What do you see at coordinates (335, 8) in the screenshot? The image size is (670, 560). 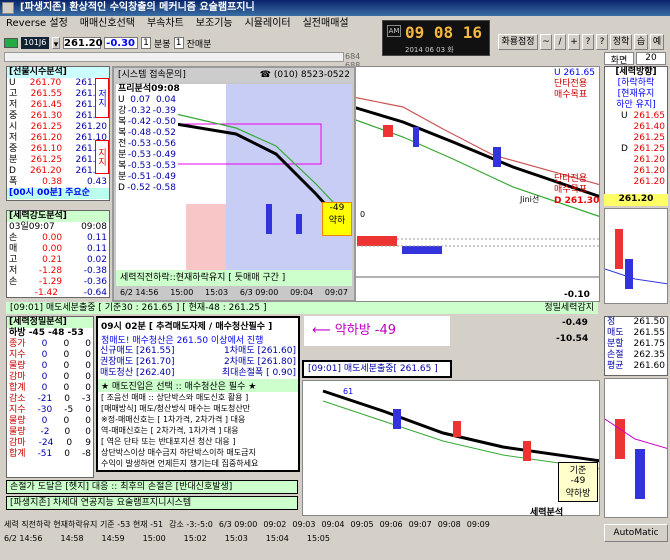 I see `title-bar: [파생지존] 환상적인 수익창출의 메커니즘 요술램프지니` at bounding box center [335, 8].